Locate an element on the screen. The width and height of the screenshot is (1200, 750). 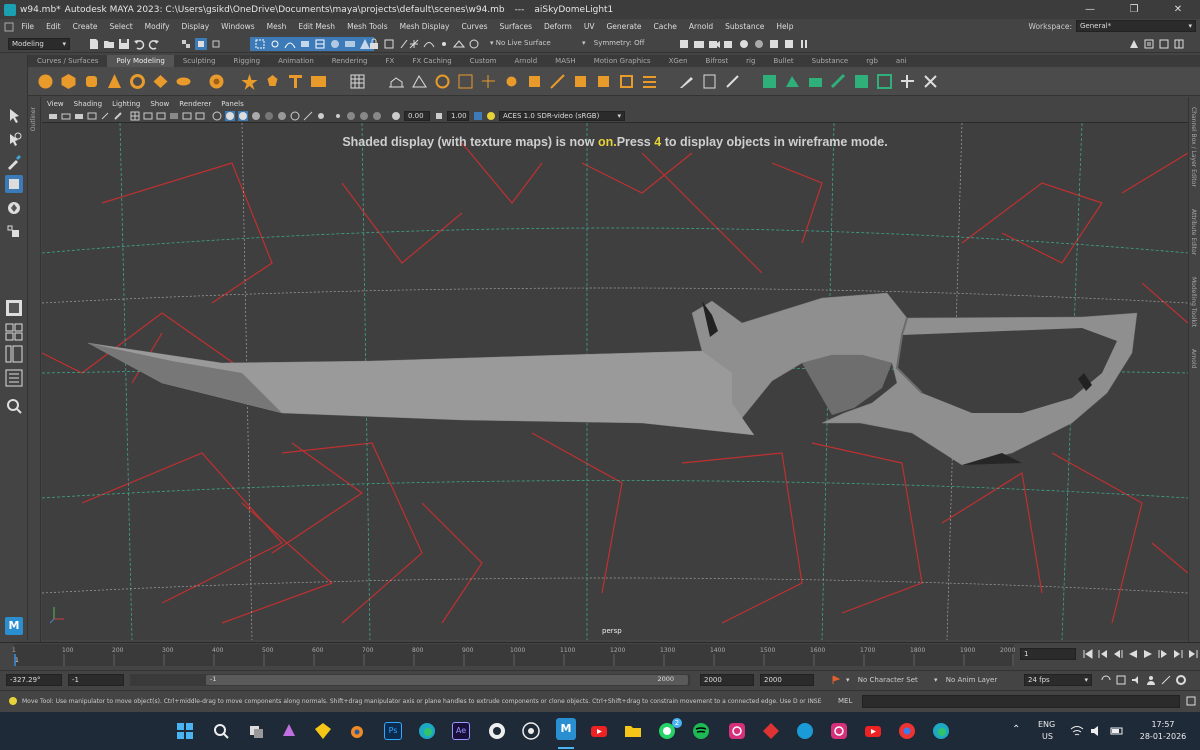
shadows-icon is located at coordinates (269, 116).